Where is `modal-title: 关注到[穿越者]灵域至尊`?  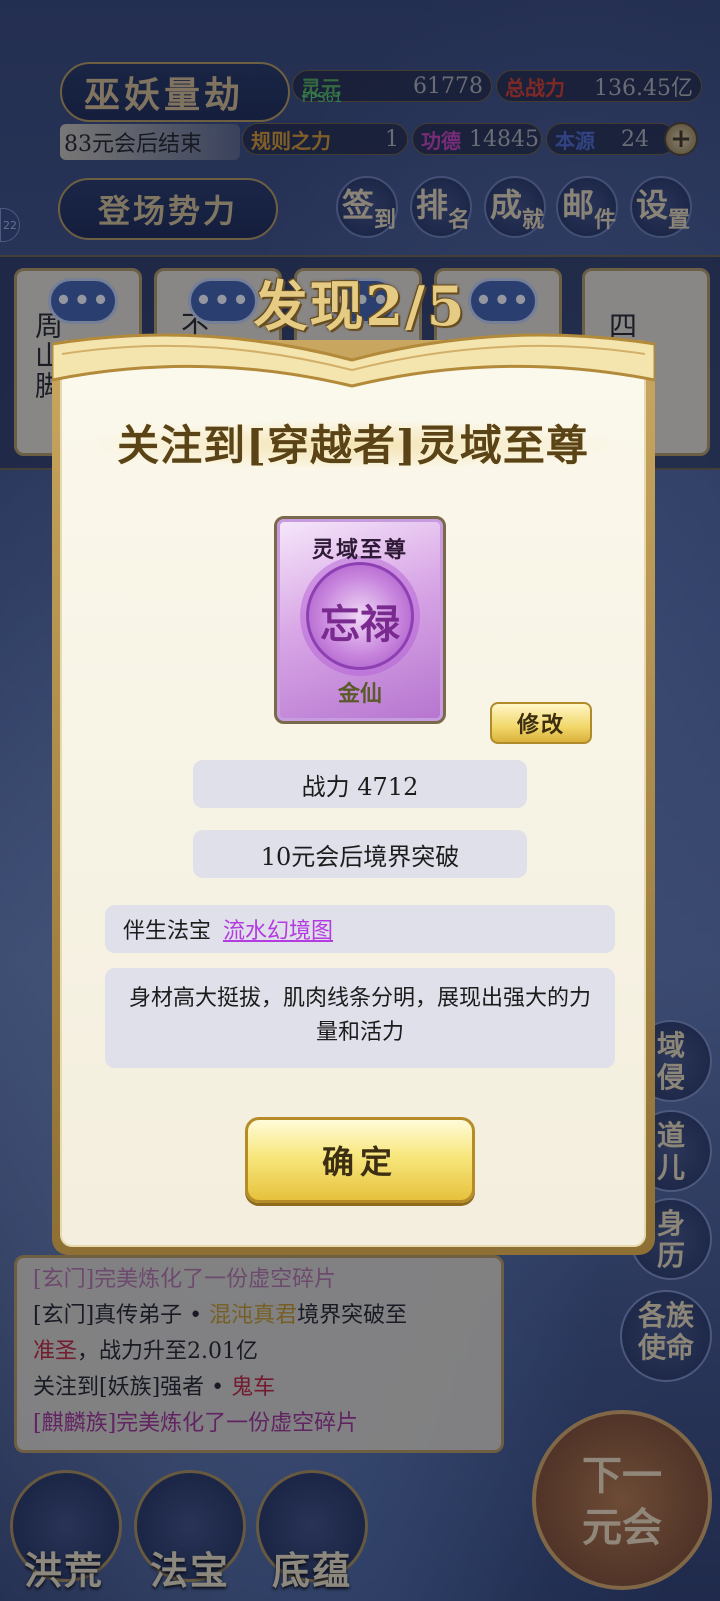
modal-title: 关注到[穿越者]灵域至尊 is located at coordinates (353, 445).